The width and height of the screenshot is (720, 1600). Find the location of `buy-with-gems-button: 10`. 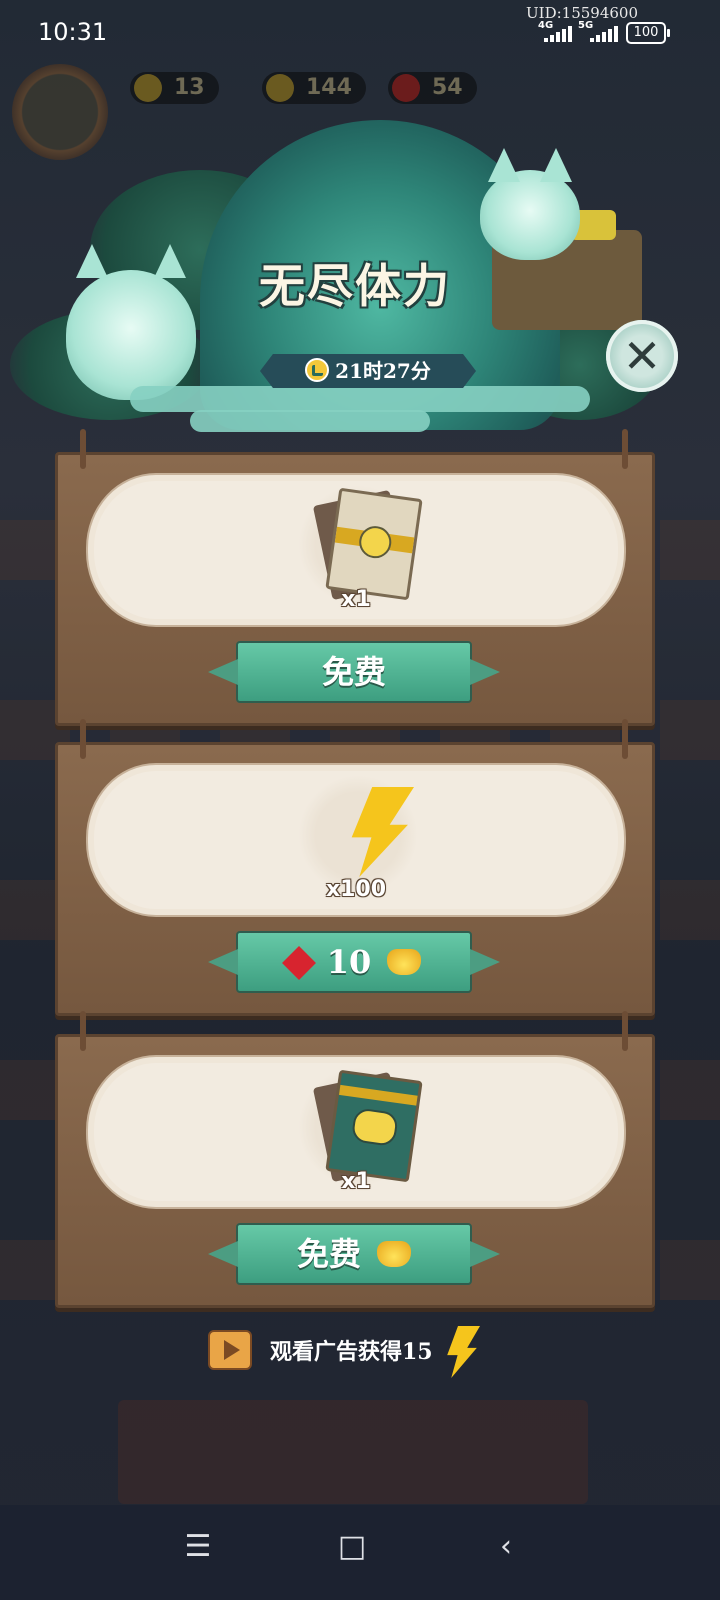

buy-with-gems-button: 10 is located at coordinates (354, 962).